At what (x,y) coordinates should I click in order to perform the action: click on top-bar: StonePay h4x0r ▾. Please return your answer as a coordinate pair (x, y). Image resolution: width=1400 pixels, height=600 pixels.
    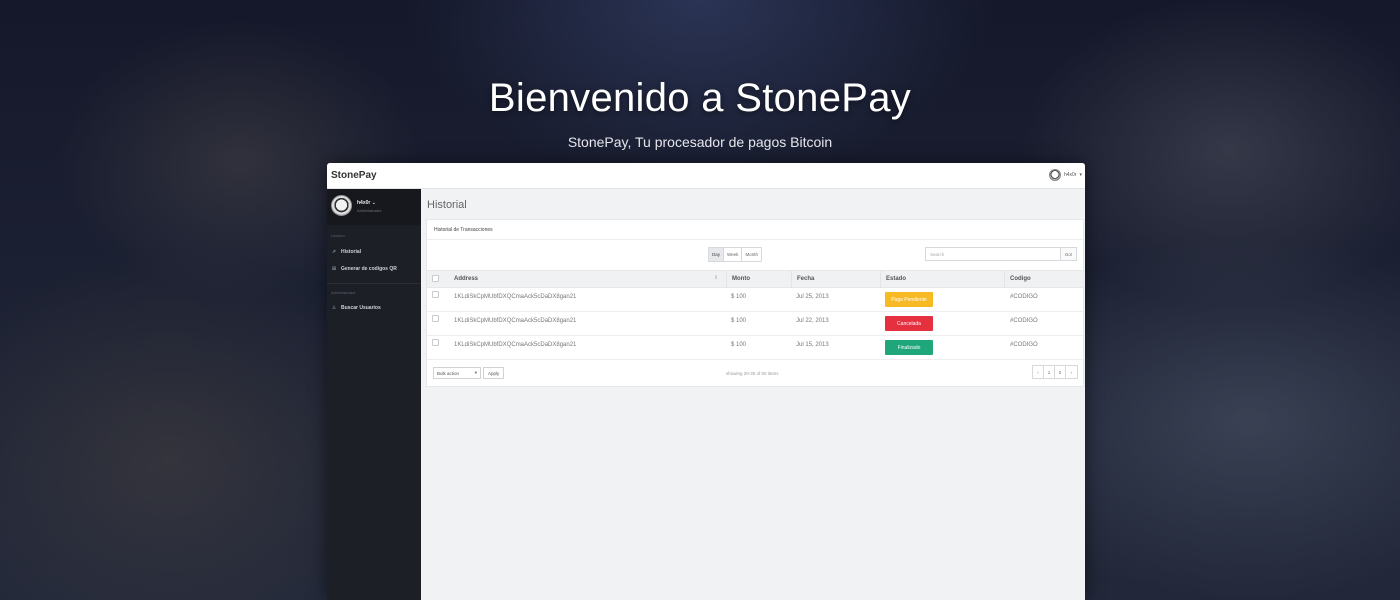
    Looking at the image, I should click on (706, 176).